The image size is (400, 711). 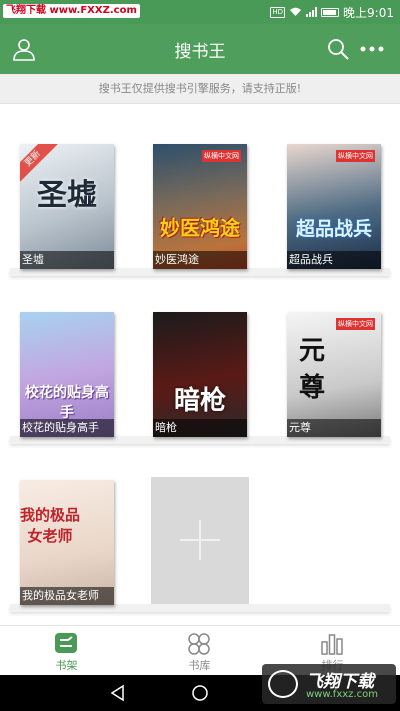 What do you see at coordinates (199, 644) in the screenshot?
I see `grid-icon` at bounding box center [199, 644].